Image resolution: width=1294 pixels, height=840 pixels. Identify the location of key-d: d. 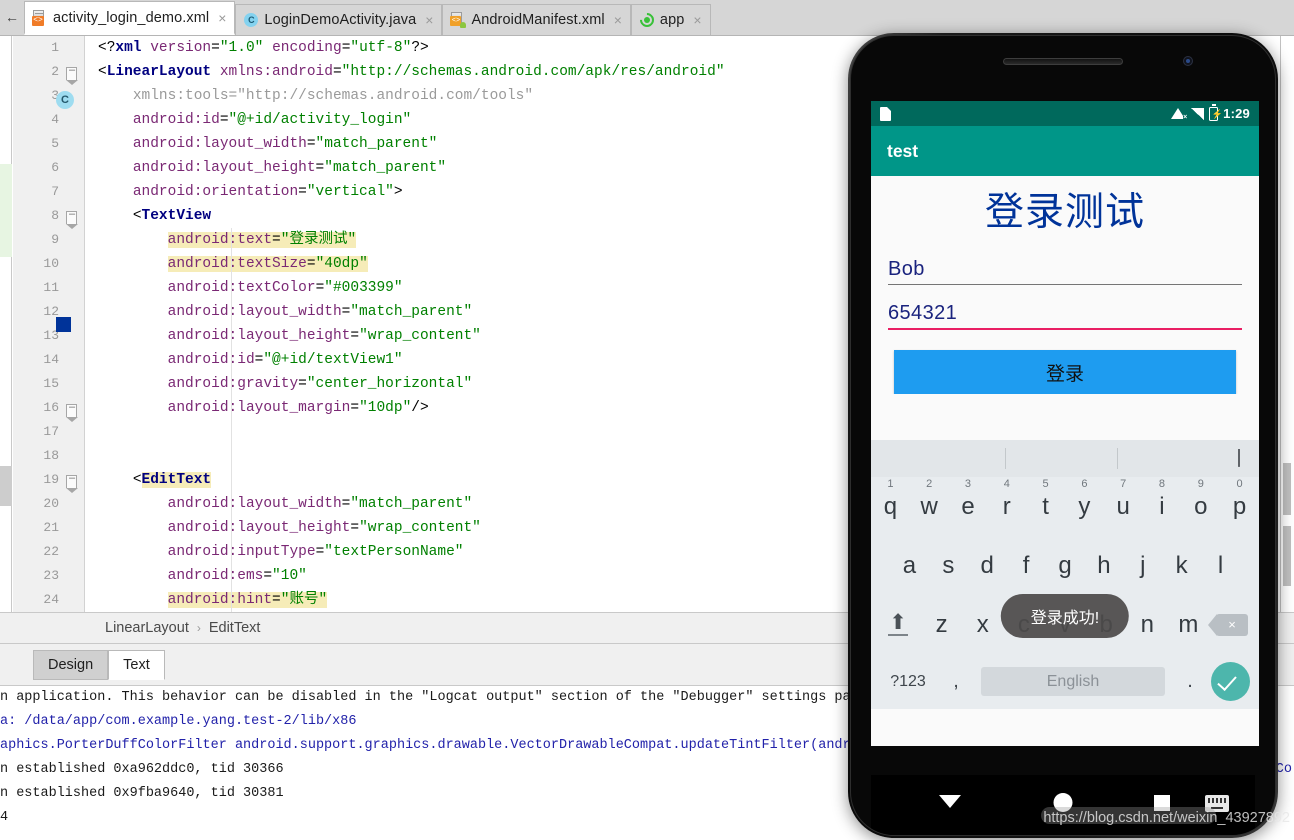
(987, 566).